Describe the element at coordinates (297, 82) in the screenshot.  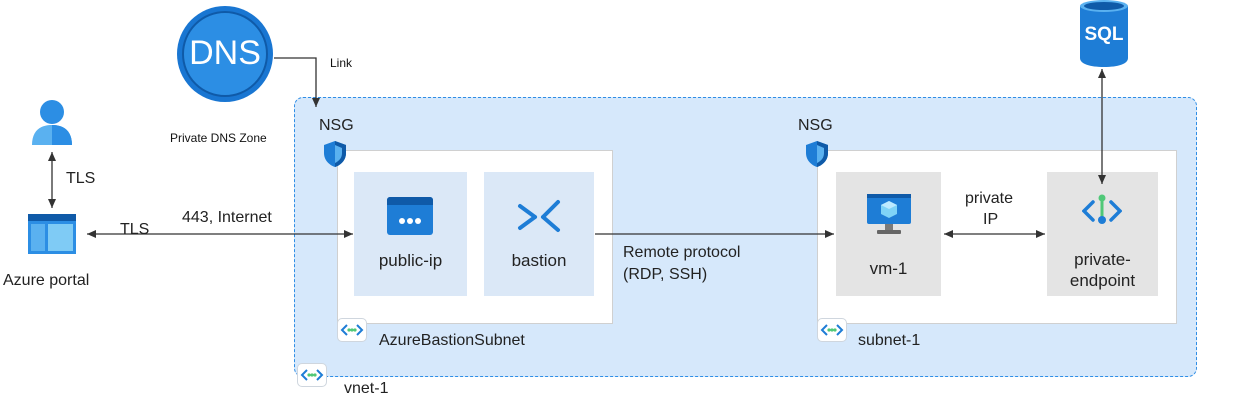
I see `dns-link-line` at that location.